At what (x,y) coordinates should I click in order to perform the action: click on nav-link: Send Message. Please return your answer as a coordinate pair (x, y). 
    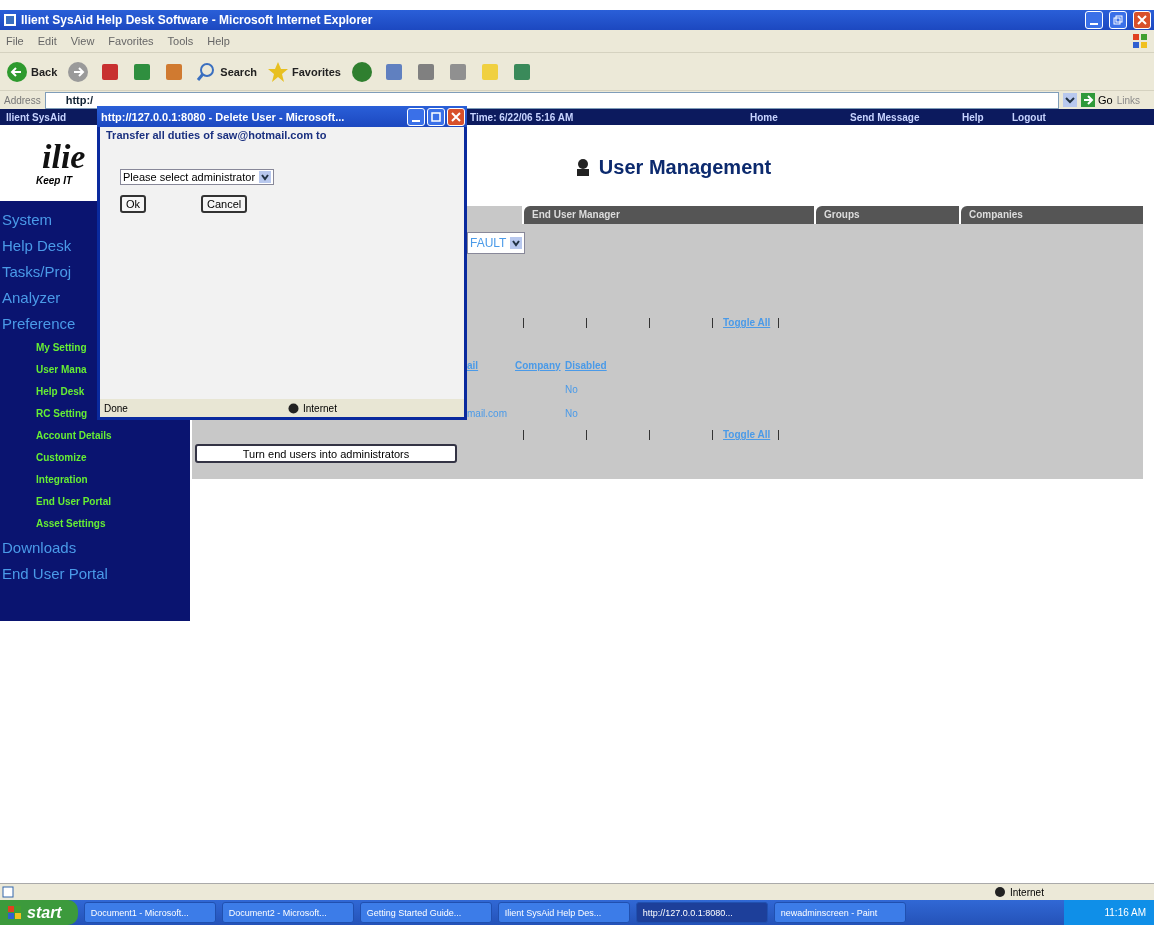
    Looking at the image, I should click on (885, 117).